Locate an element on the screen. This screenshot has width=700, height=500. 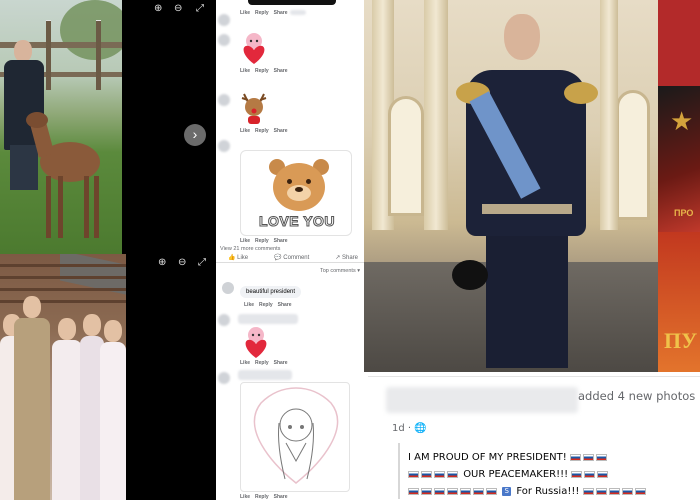
like-button: 👍 Like is located at coordinates (238, 257).